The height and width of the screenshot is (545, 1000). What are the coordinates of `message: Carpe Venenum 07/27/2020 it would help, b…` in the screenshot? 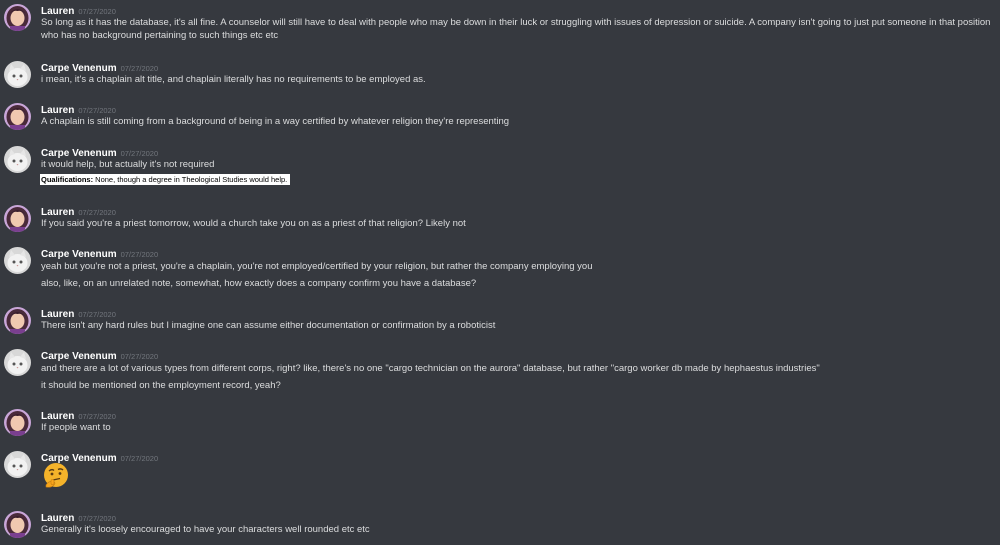 It's located at (500, 166).